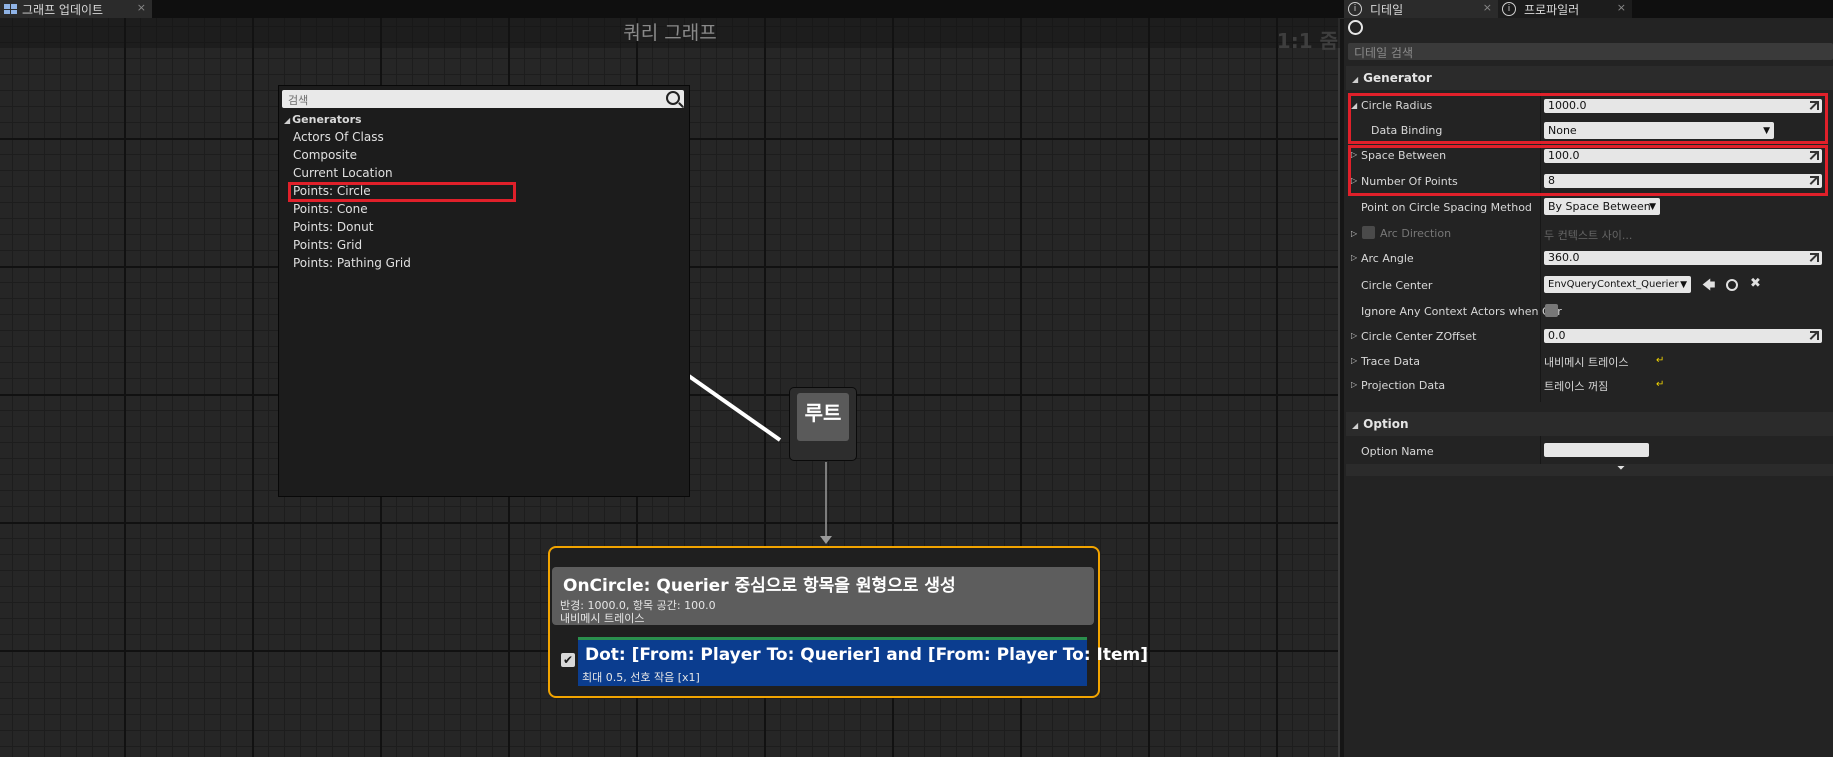 This screenshot has height=757, width=1833. Describe the element at coordinates (327, 119) in the screenshot. I see `popup-group-label: Generators` at that location.